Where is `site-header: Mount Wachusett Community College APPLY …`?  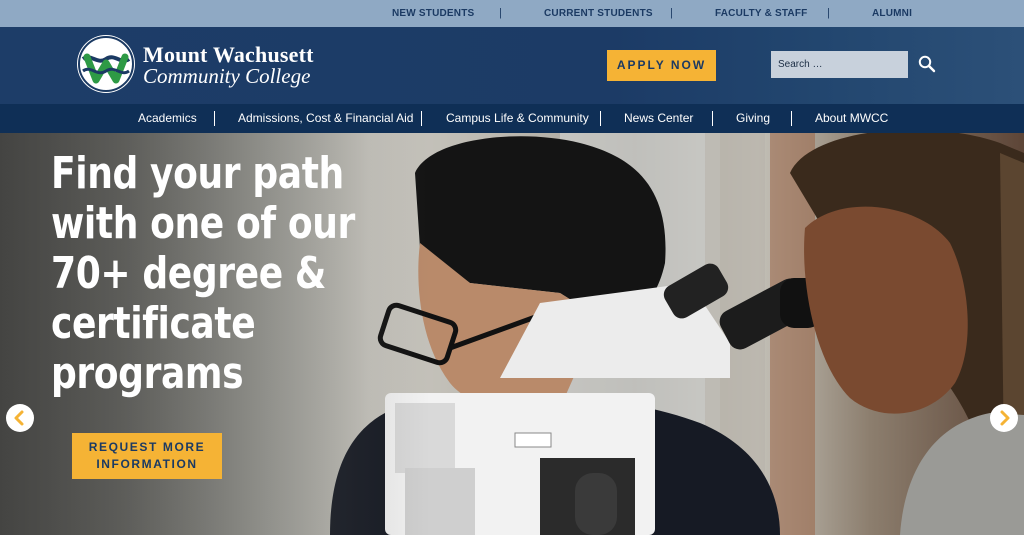 site-header: Mount Wachusett Community College APPLY … is located at coordinates (512, 65).